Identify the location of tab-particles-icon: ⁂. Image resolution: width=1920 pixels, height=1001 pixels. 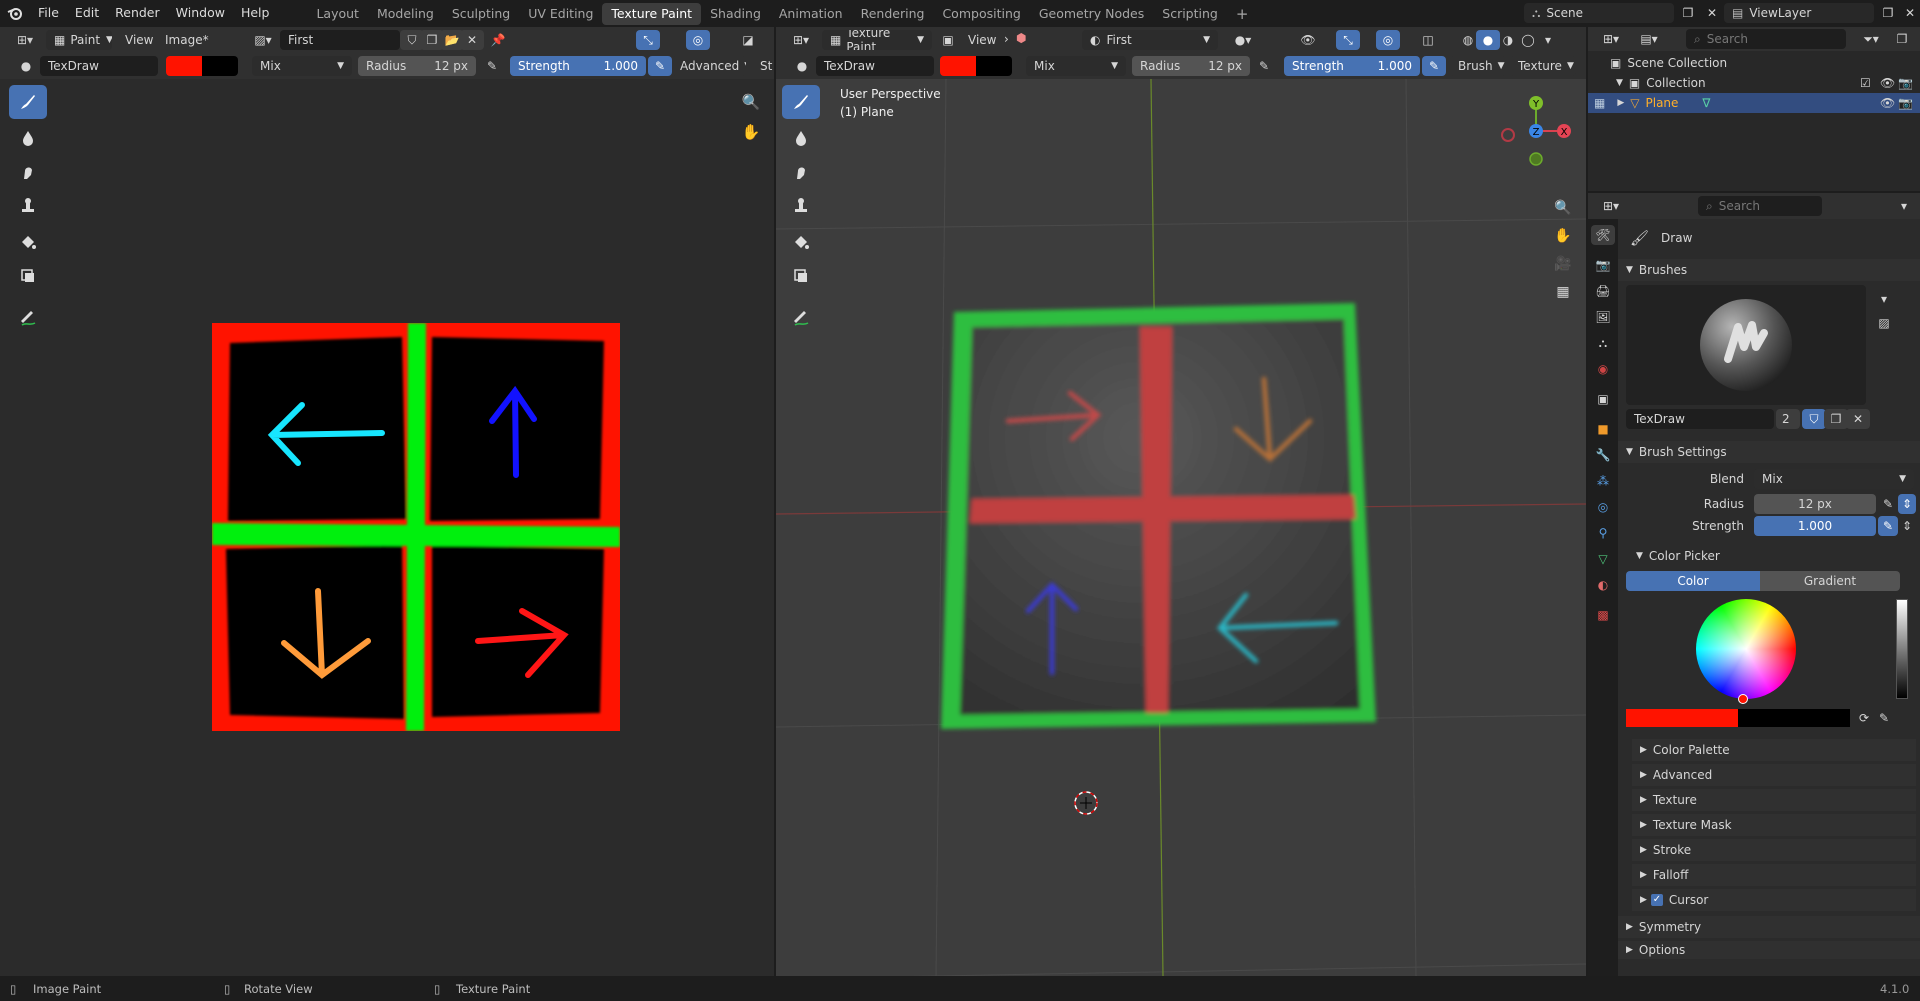
(1603, 481).